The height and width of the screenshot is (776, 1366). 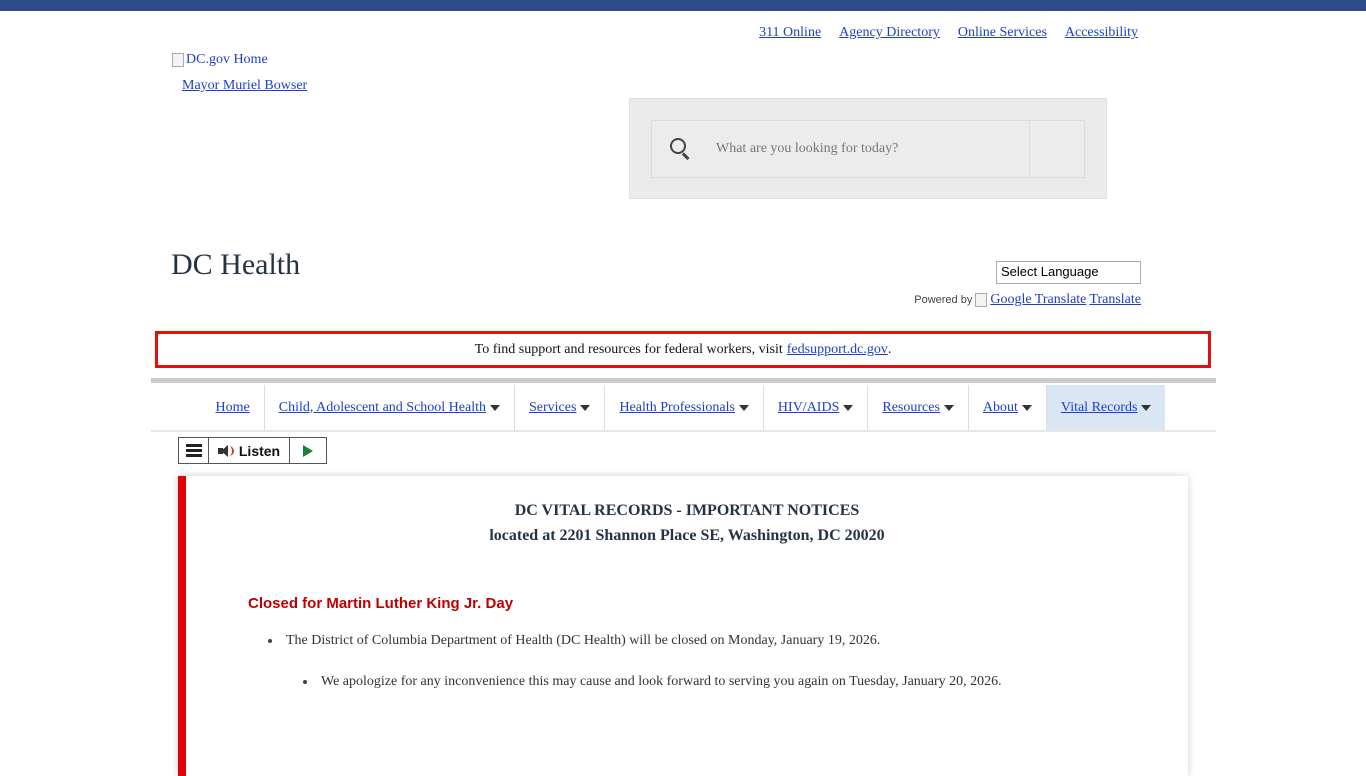 I want to click on nav-item-hiv-aids: HIV/AIDS, so click(x=816, y=407).